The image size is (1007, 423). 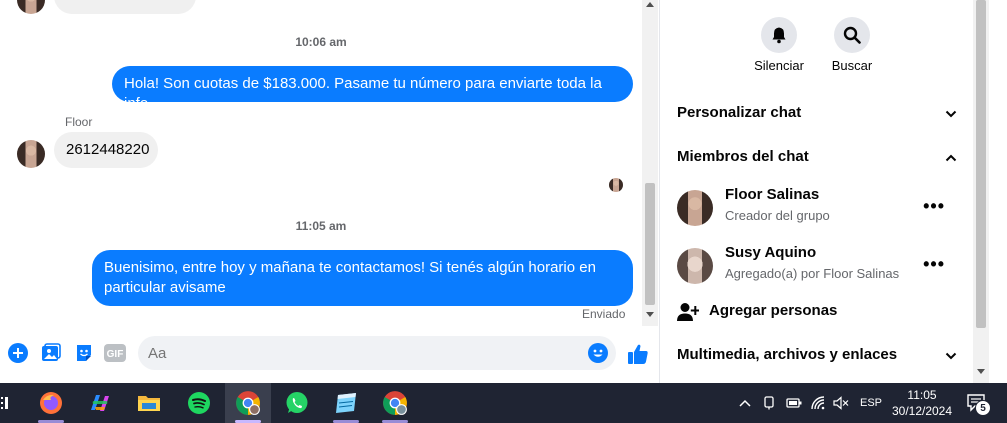 What do you see at coordinates (395, 403) in the screenshot?
I see `chrome-profile-icon` at bounding box center [395, 403].